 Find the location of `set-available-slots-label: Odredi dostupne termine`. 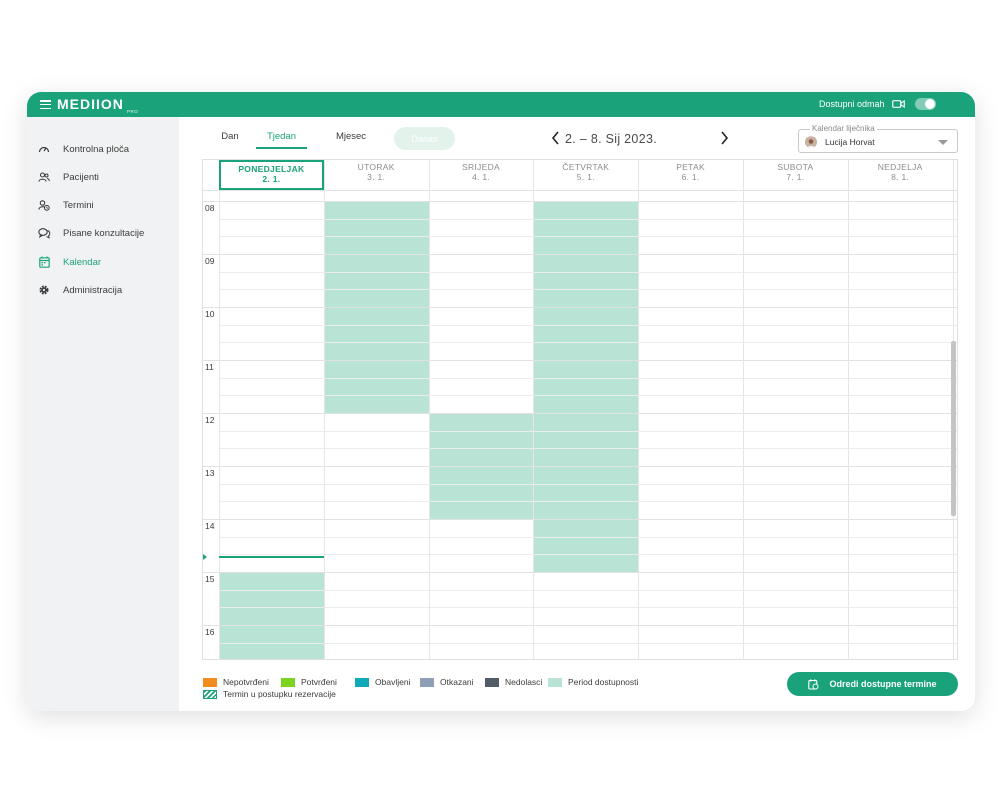

set-available-slots-label: Odredi dostupne termine is located at coordinates (883, 684).